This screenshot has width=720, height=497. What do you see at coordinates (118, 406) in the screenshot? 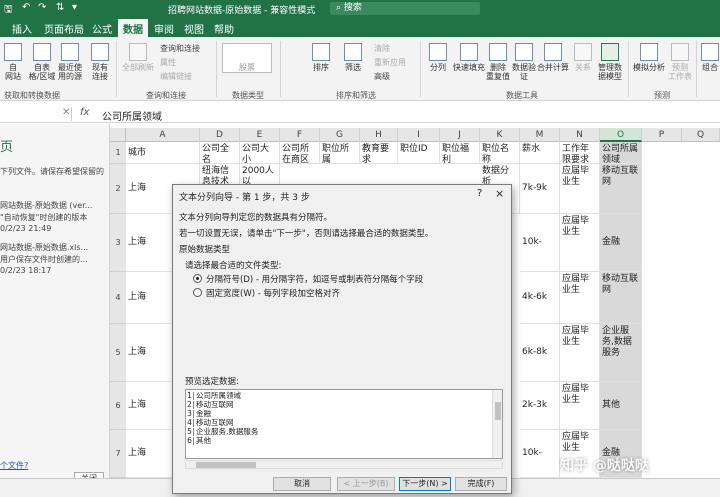
I see `row-header: 6` at bounding box center [118, 406].